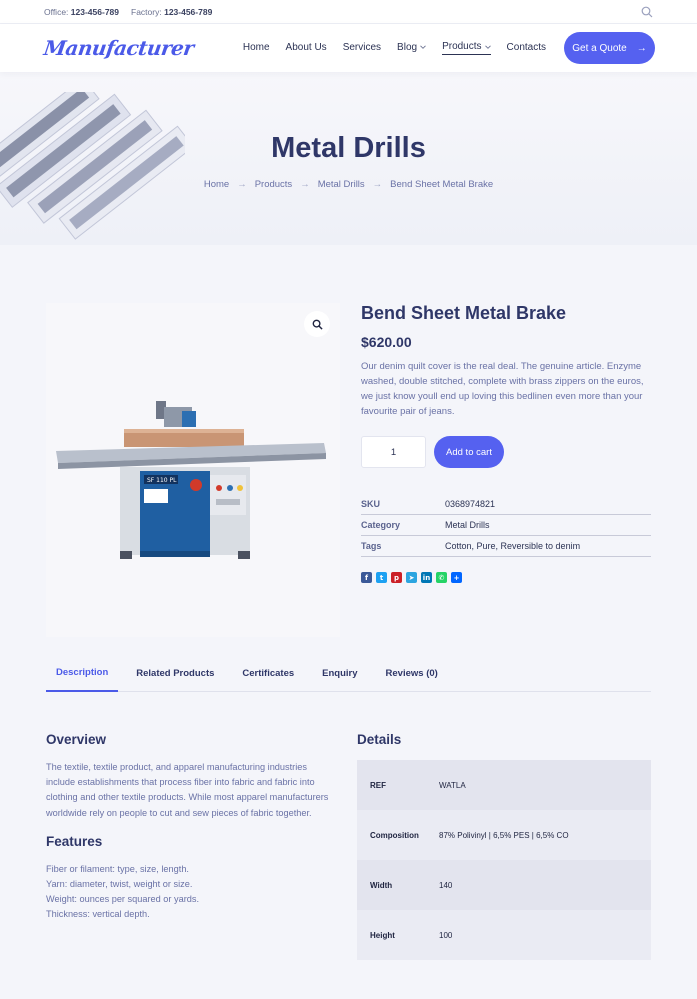 This screenshot has width=697, height=999. I want to click on factory-contact: Factory: 123-456-789, so click(172, 11).